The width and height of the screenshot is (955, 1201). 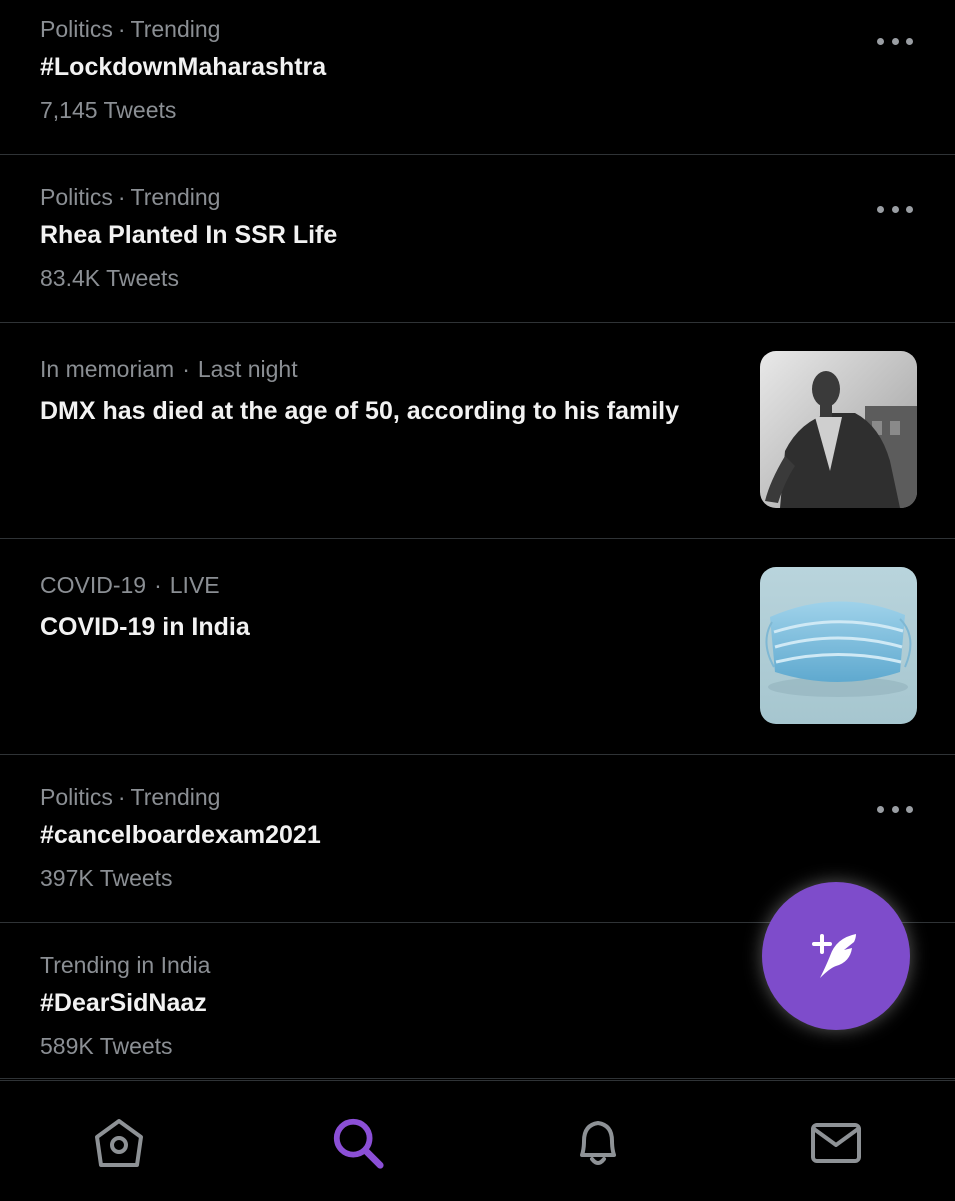 What do you see at coordinates (183, 67) in the screenshot?
I see `trend-title: #LockdownMaharashtra` at bounding box center [183, 67].